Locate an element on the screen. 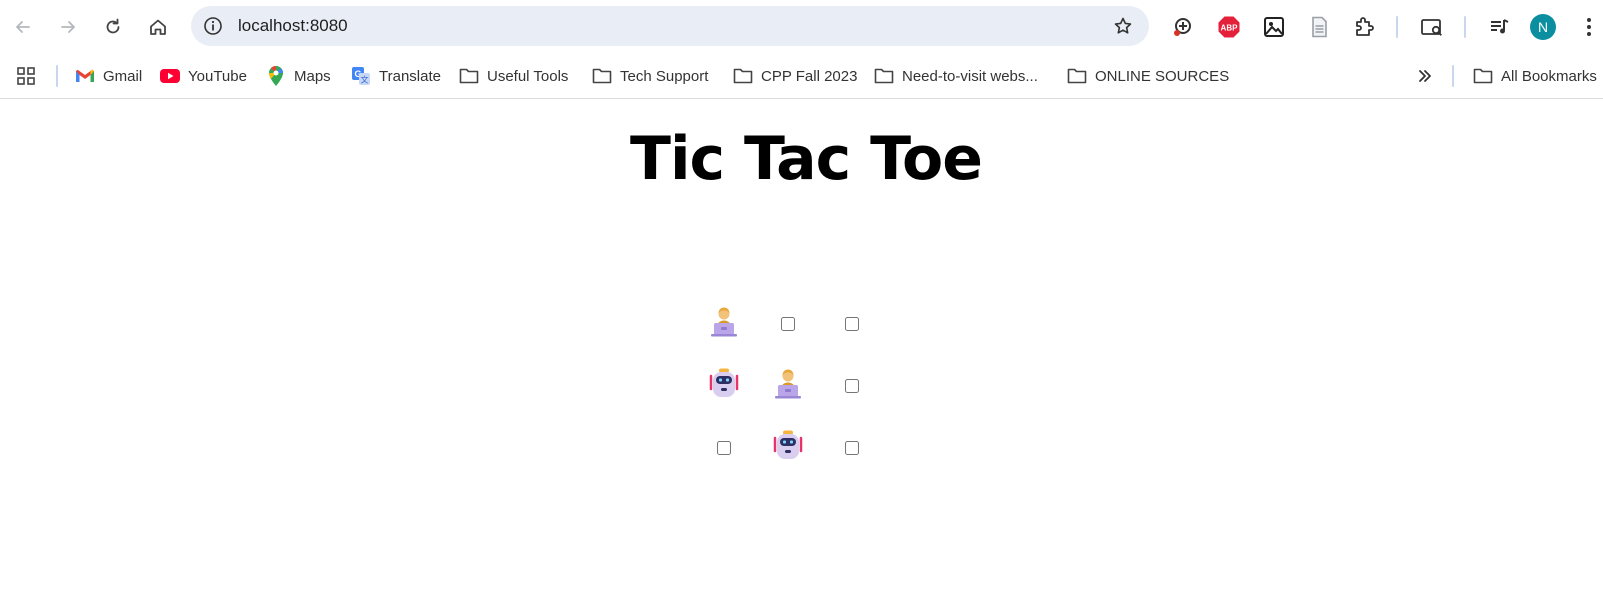 The width and height of the screenshot is (1603, 613). home-button is located at coordinates (158, 27).